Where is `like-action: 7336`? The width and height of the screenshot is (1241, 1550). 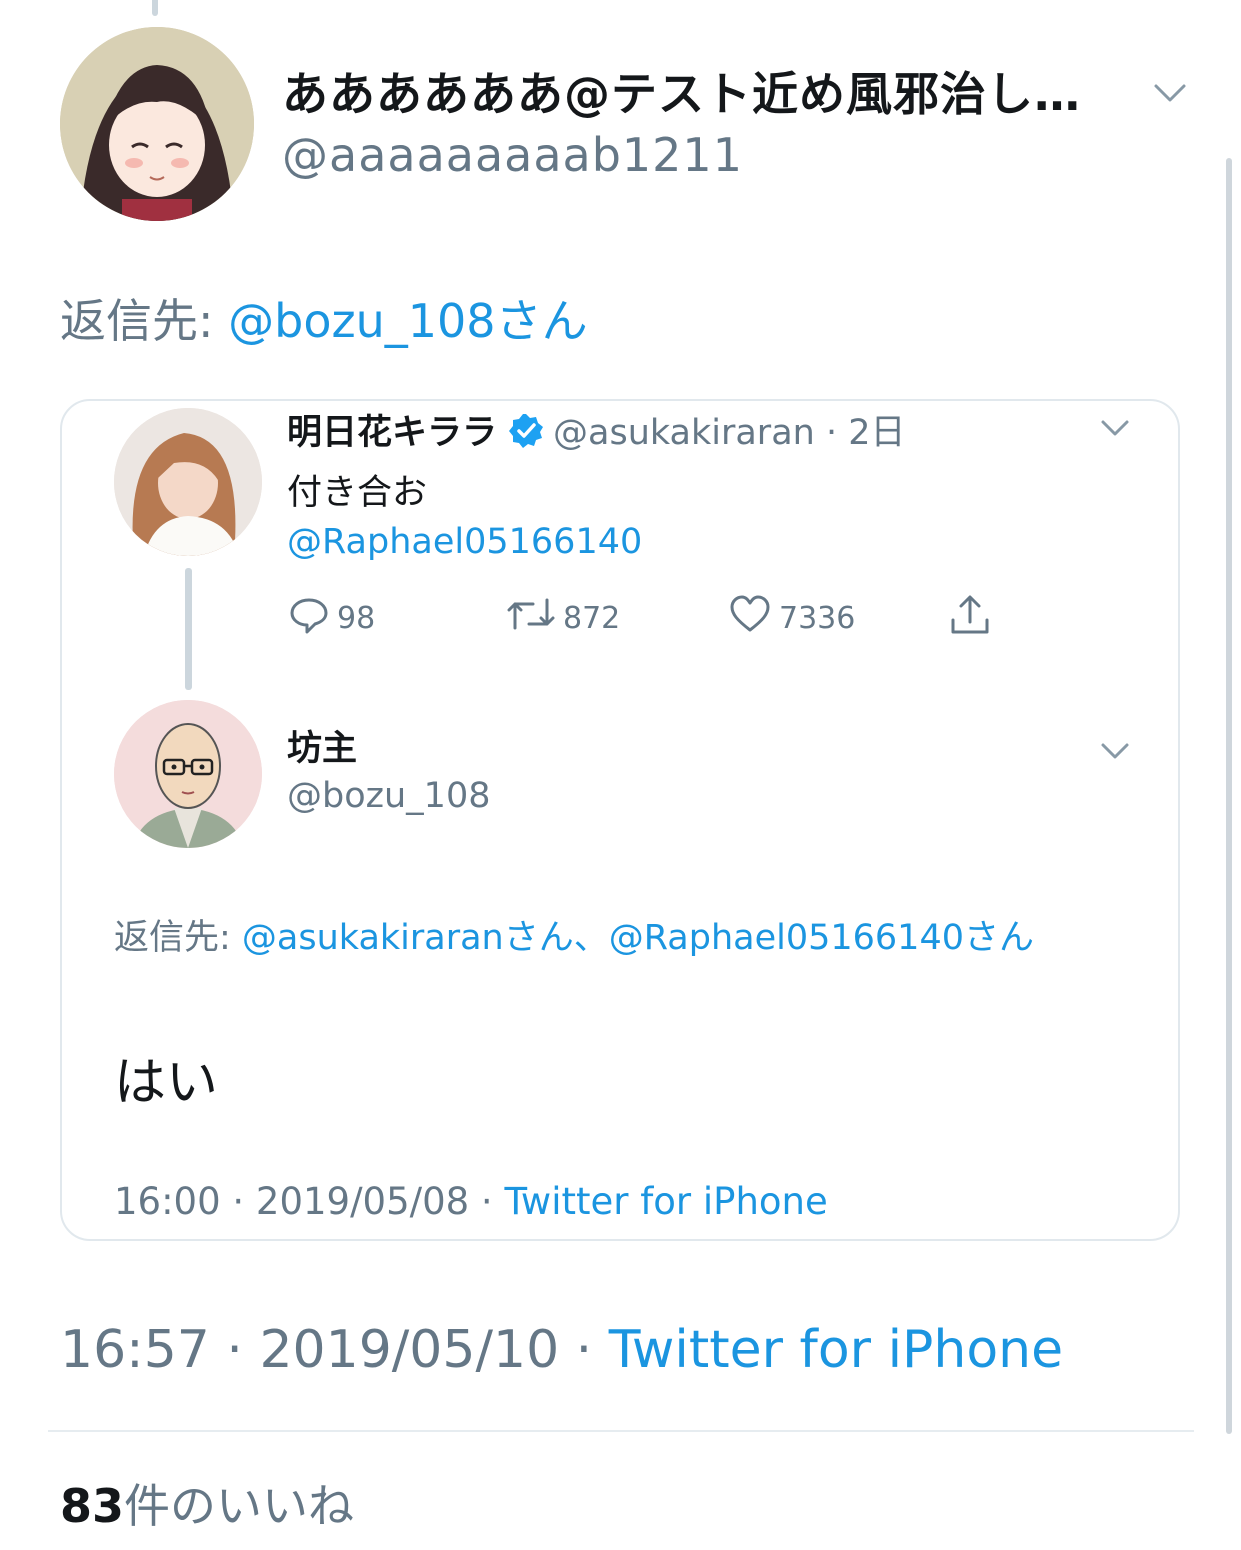
like-action: 7336 is located at coordinates (791, 618).